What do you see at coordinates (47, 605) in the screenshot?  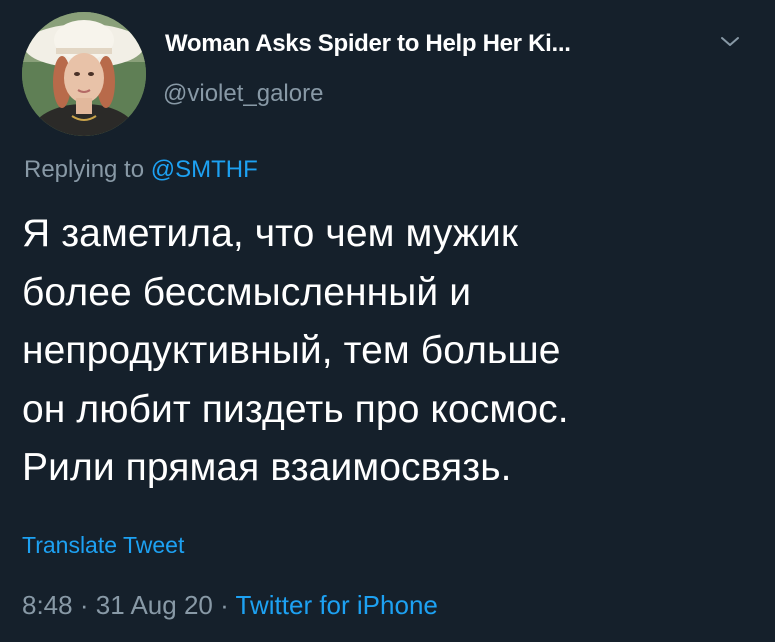 I see `tweet-time: 8:48` at bounding box center [47, 605].